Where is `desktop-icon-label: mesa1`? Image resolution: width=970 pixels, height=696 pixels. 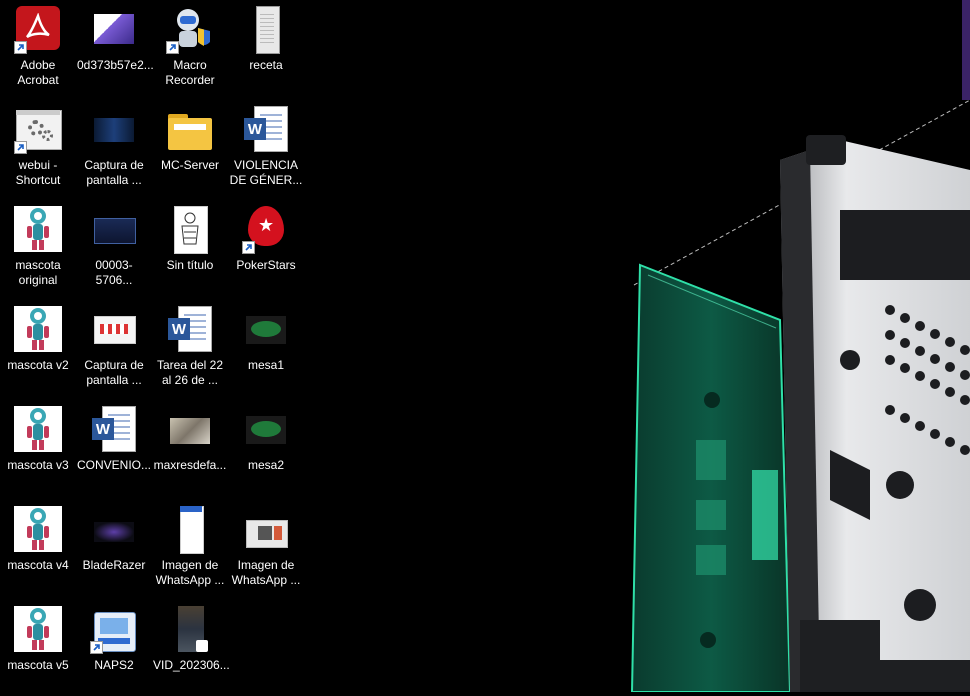
desktop-icon-label: mesa1 is located at coordinates (266, 365).